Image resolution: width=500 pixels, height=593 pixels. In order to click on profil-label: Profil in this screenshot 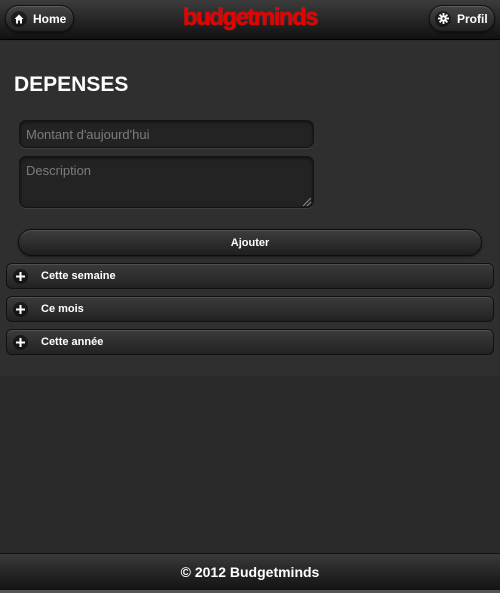, I will do `click(472, 18)`.